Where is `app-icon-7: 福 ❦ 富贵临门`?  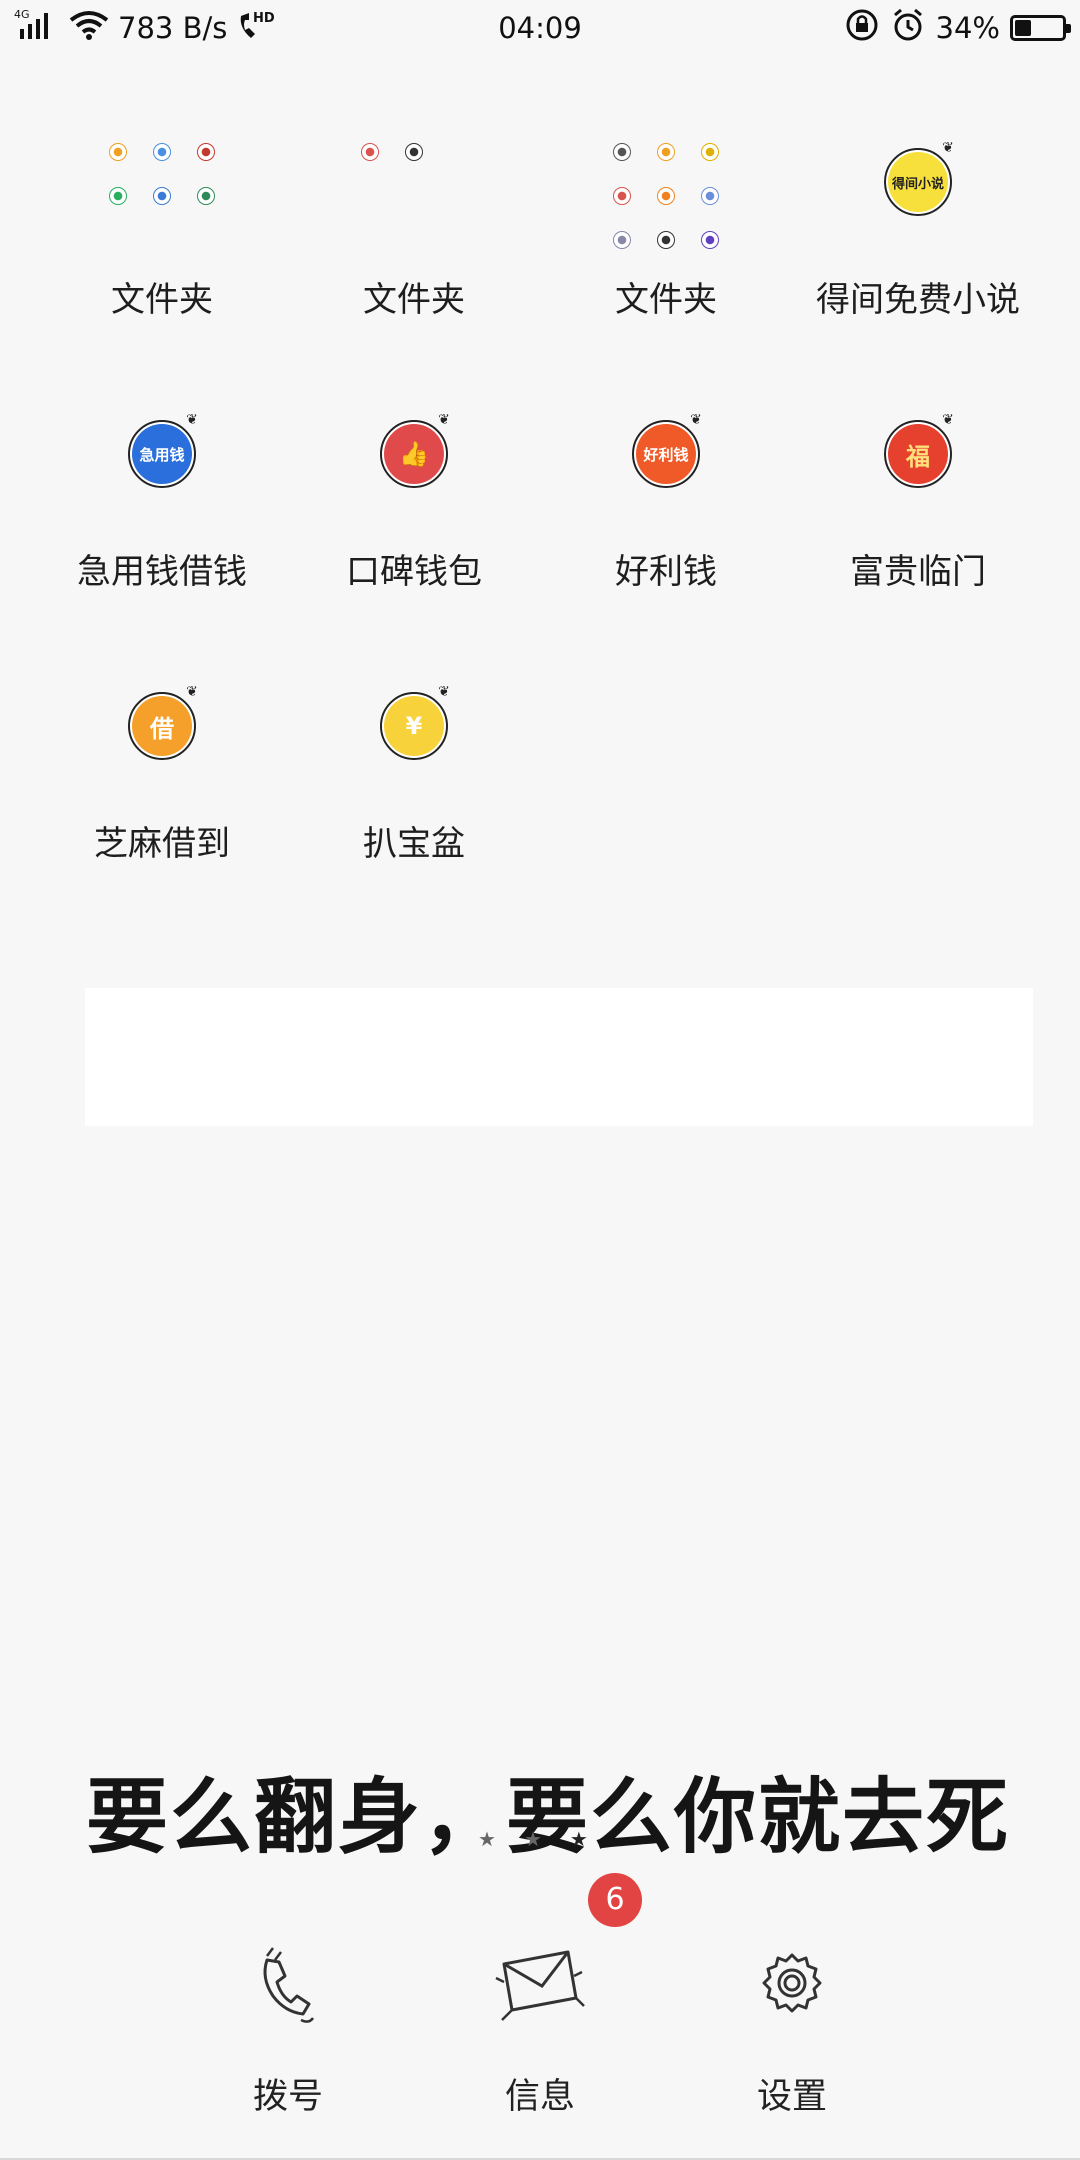
app-icon-7: 福 ❦ 富贵临门 is located at coordinates (918, 522).